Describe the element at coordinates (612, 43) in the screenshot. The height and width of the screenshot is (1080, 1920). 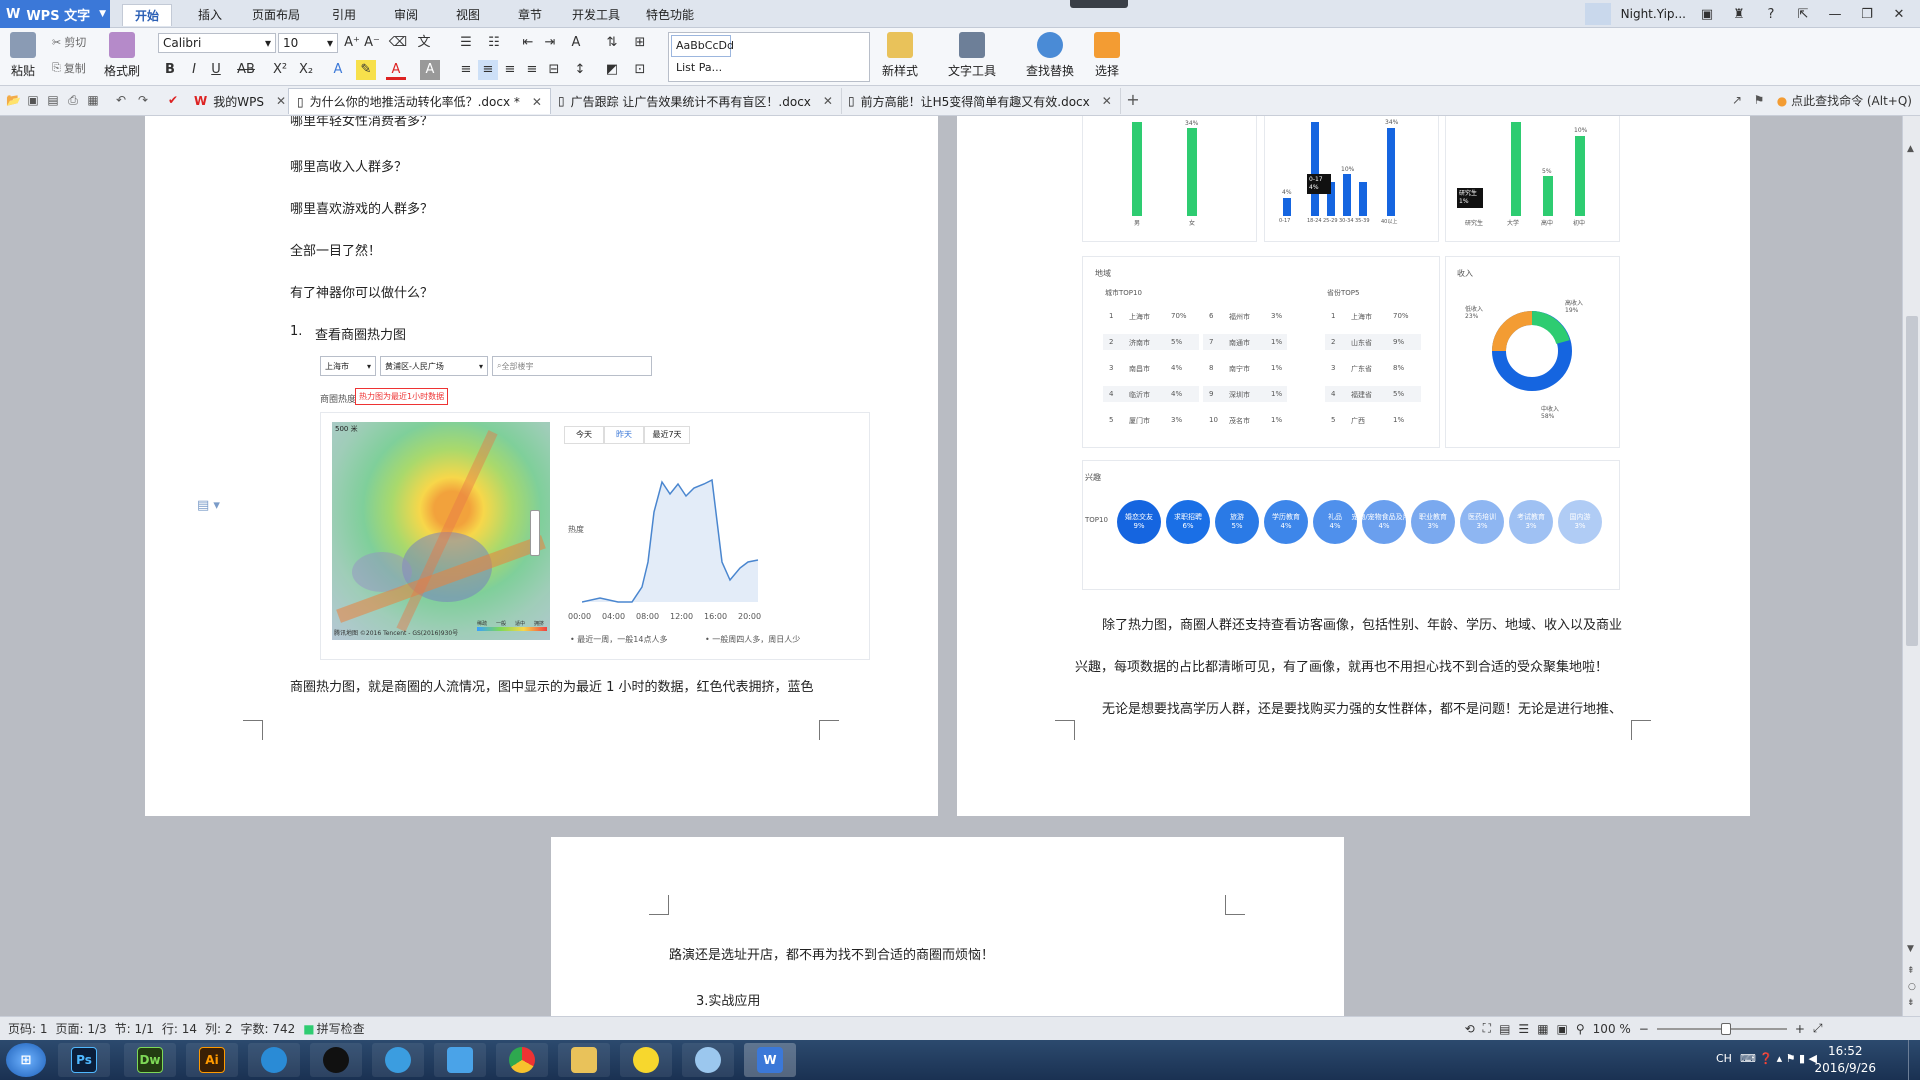
I see `sort-icon: ⇅` at that location.